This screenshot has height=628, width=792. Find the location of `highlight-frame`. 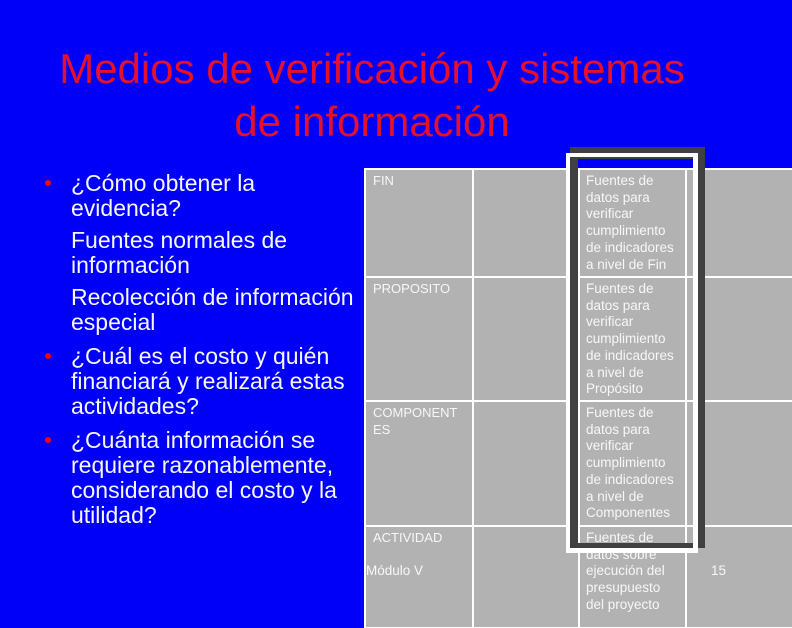

highlight-frame is located at coordinates (632, 353).